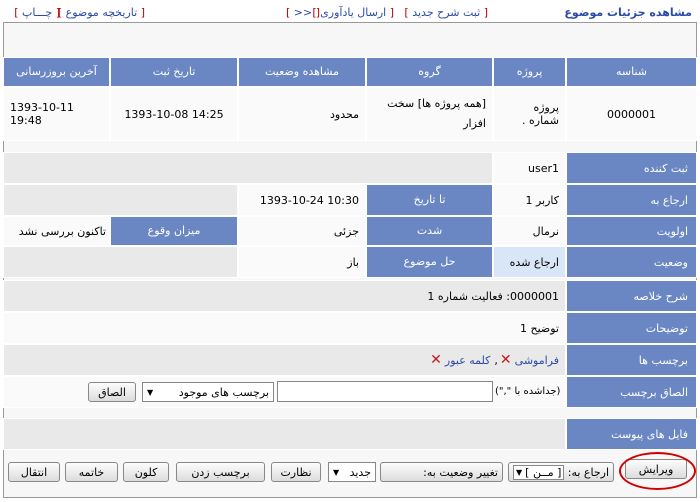 The width and height of the screenshot is (700, 502). Describe the element at coordinates (631, 328) in the screenshot. I see `description-label: توضیحات` at that location.